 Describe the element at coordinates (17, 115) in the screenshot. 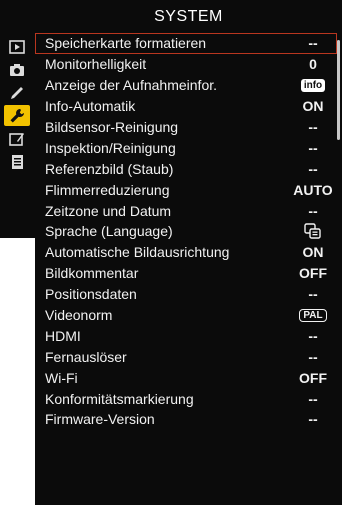

I see `wrench-icon` at that location.